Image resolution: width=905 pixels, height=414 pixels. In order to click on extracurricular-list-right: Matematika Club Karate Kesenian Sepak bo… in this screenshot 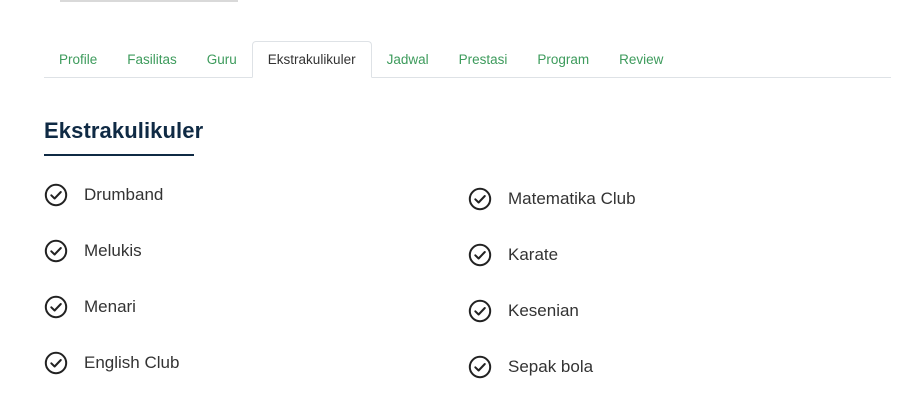, I will do `click(552, 299)`.